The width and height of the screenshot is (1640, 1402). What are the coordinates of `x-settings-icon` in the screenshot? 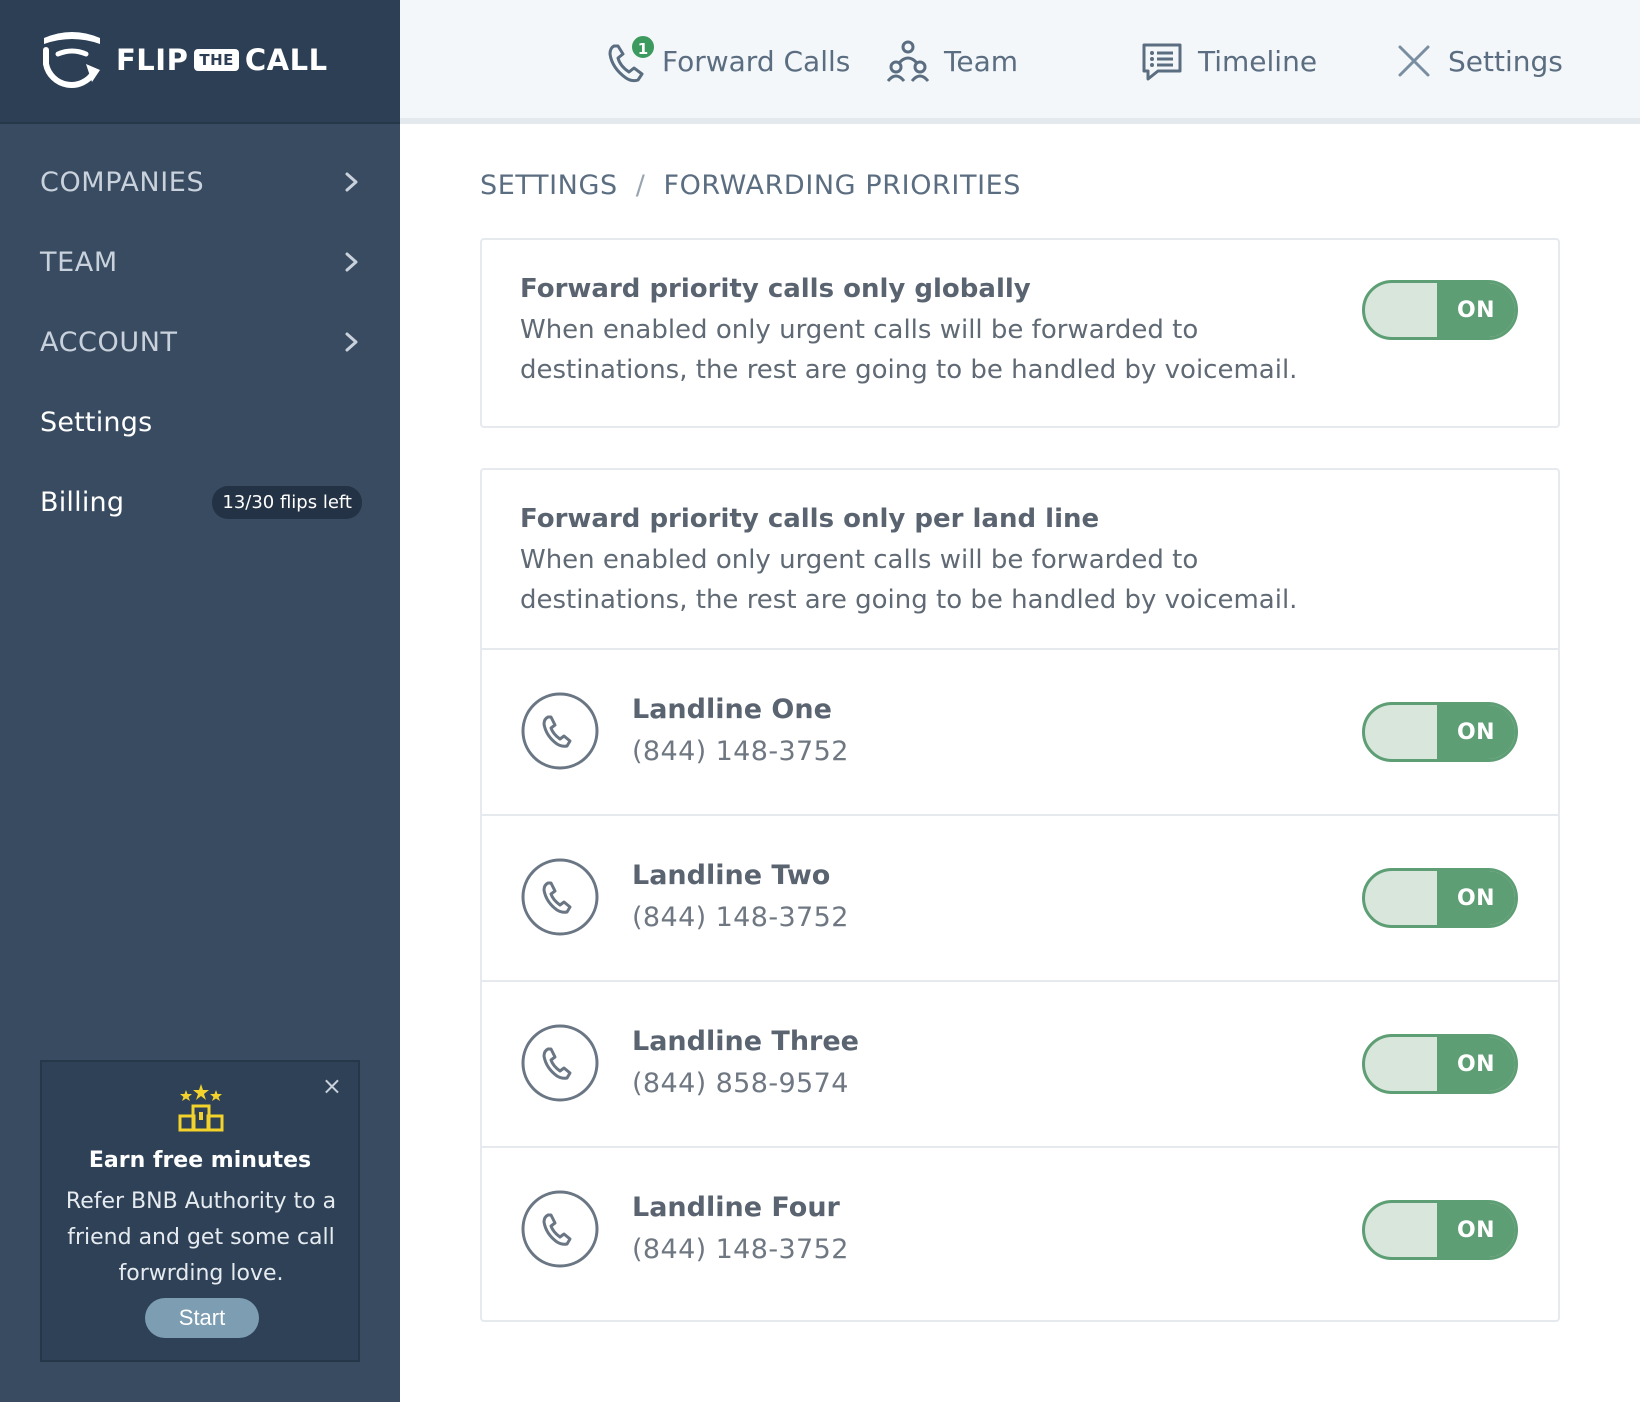 It's located at (1414, 61).